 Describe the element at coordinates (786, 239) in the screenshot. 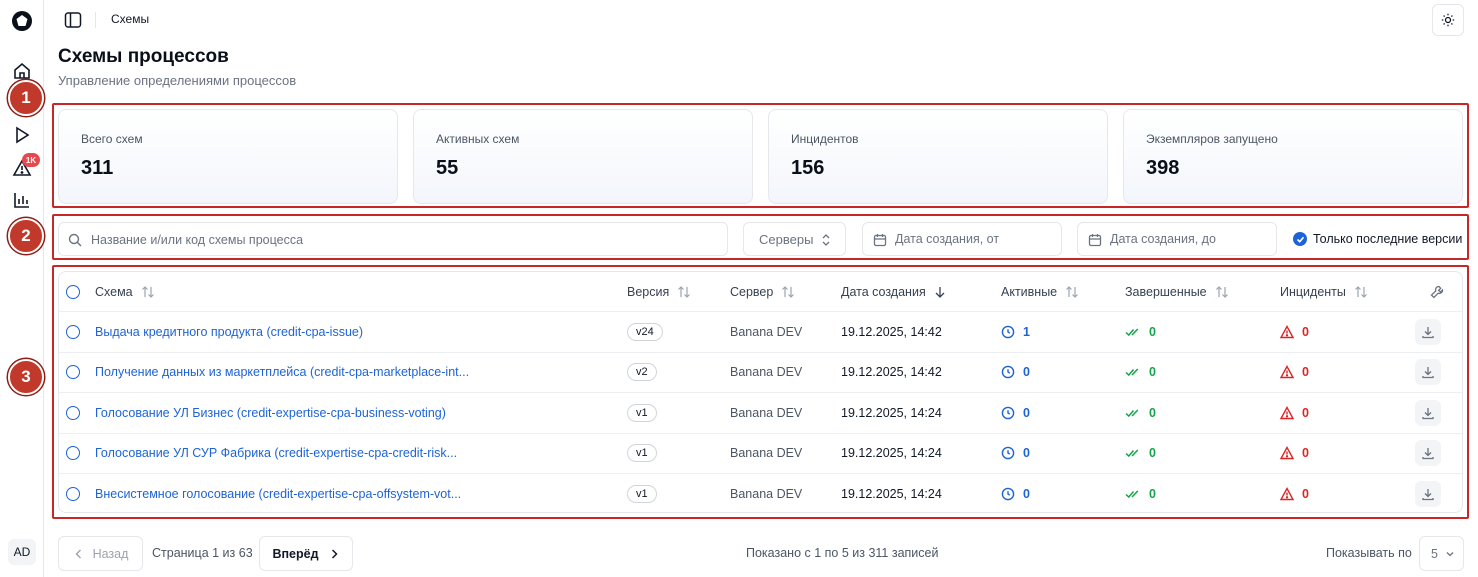

I see `servers-select-label: Серверы` at that location.